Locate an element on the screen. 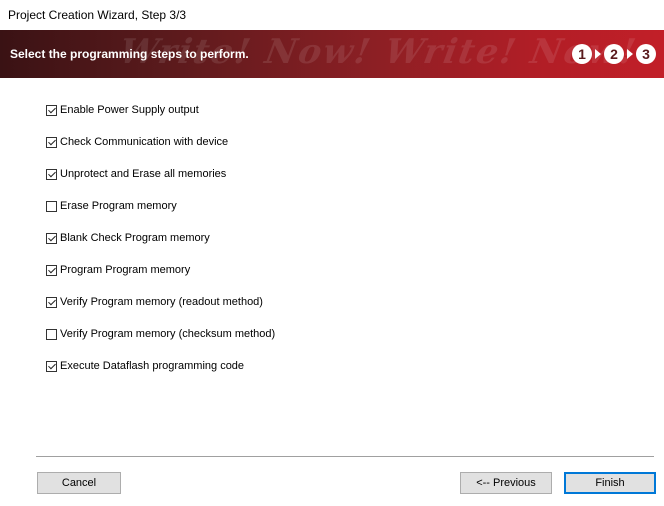 The width and height of the screenshot is (664, 506). option-label: Enable Power Supply output is located at coordinates (129, 110).